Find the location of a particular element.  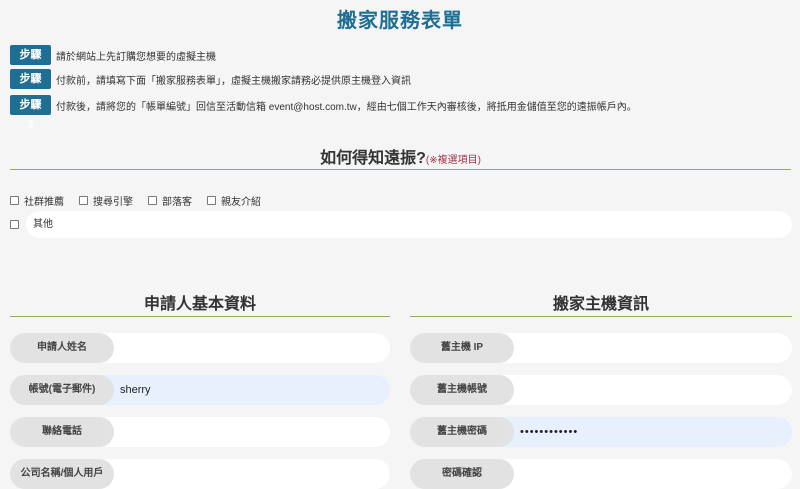

source-heading: 如何得知遠振?(※複選項目) is located at coordinates (400, 156).